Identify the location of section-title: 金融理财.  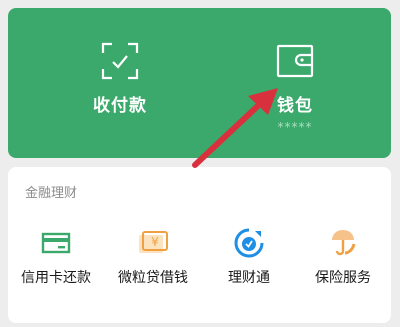
(51, 193).